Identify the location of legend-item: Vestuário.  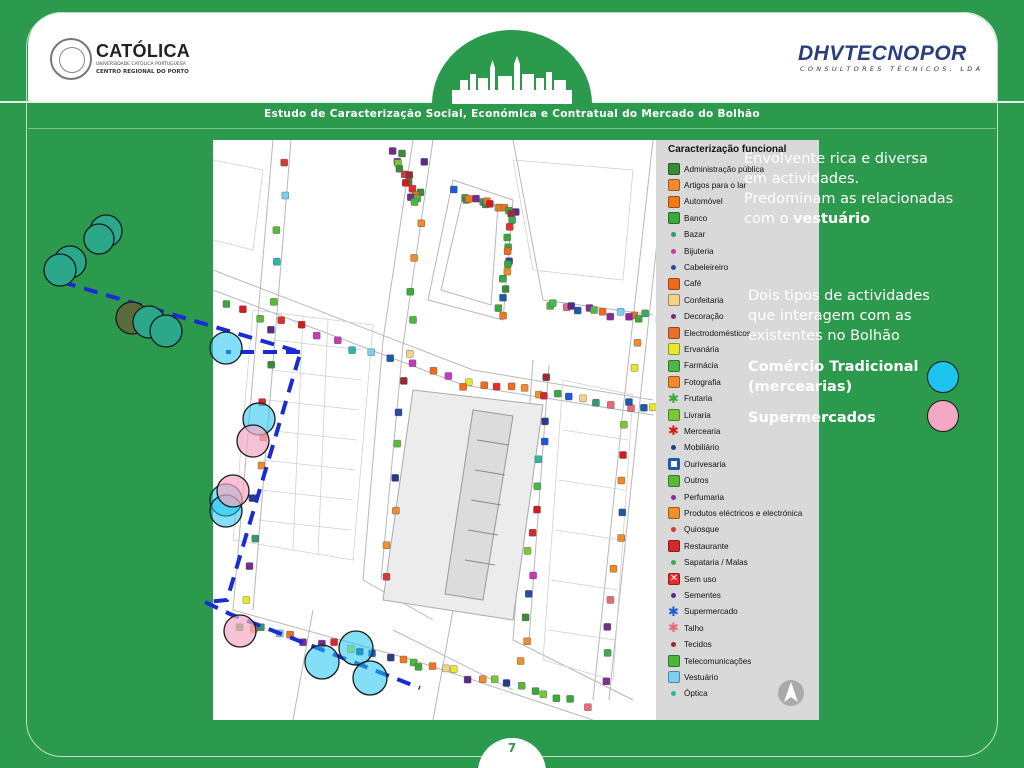
(693, 677).